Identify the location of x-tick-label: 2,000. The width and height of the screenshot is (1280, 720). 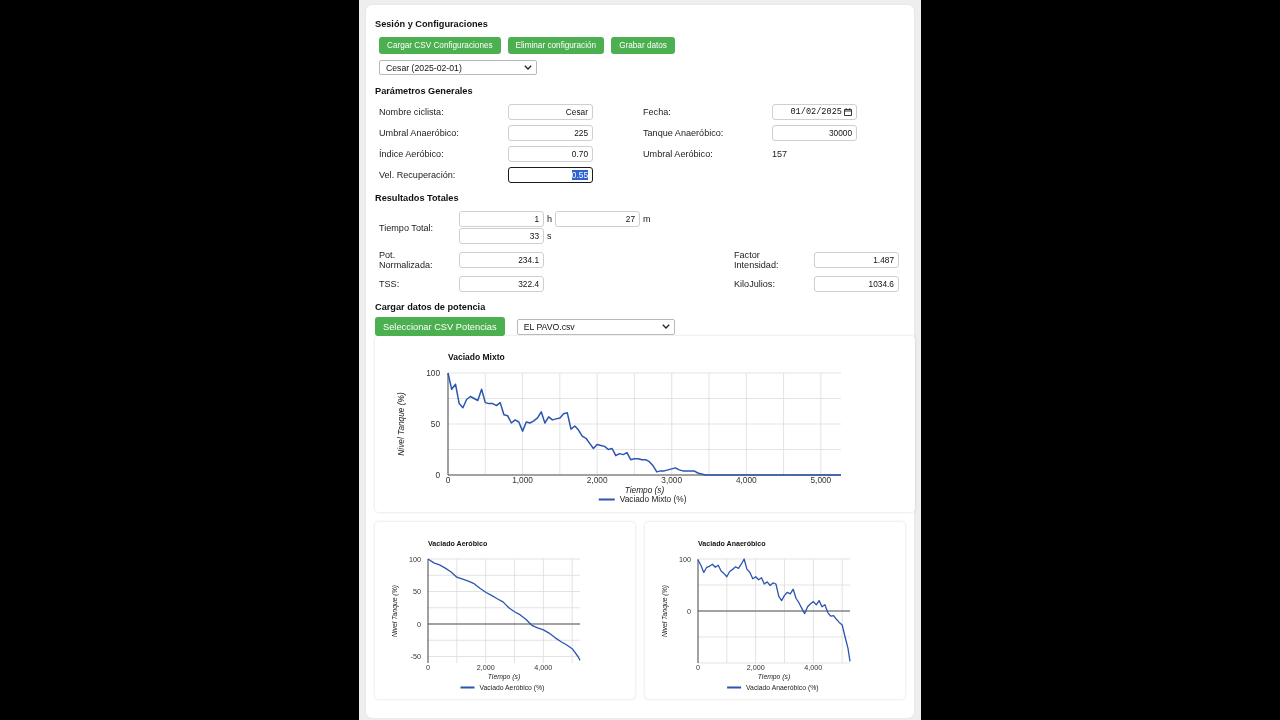
(597, 480).